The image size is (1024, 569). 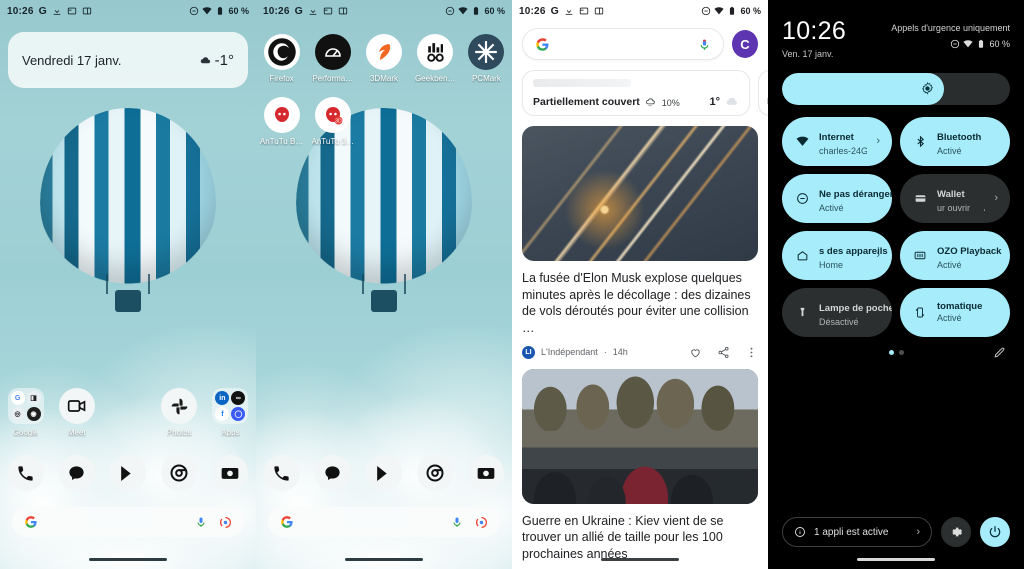 What do you see at coordinates (224, 60) in the screenshot?
I see `at-a-glance-temperature: -1°` at bounding box center [224, 60].